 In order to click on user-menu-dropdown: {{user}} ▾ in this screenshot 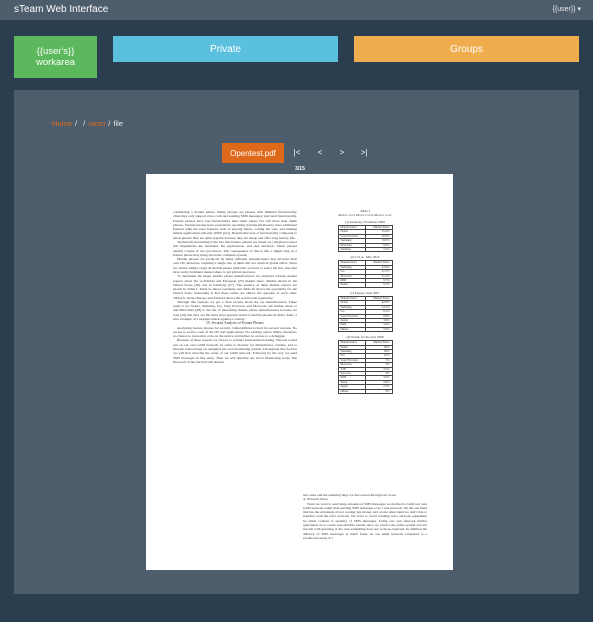, I will do `click(567, 9)`.